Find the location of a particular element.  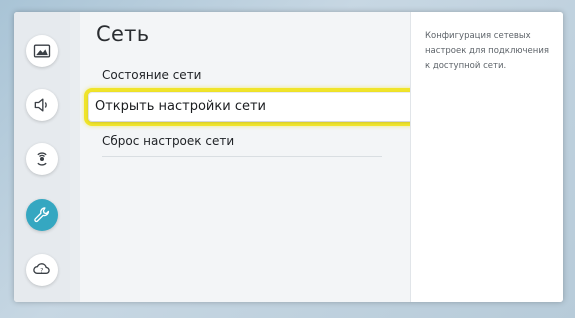

settings-sidebar: ? is located at coordinates (42, 157).